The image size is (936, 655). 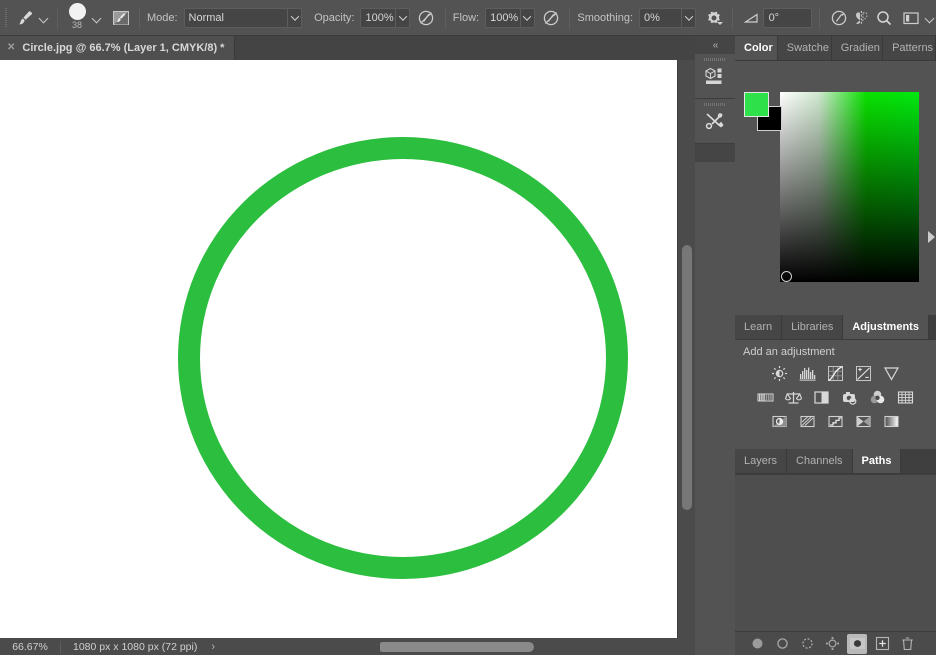 I want to click on 3d-panel-icon, so click(x=715, y=76).